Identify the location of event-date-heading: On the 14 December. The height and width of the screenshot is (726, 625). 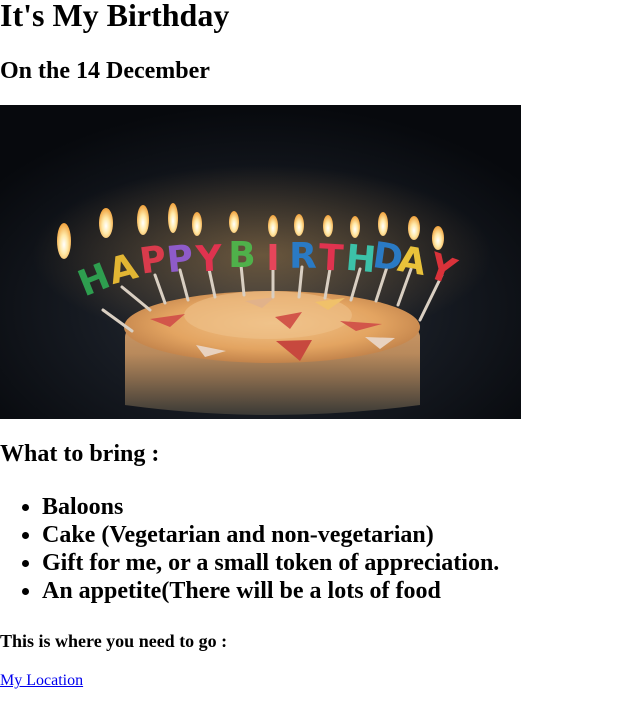
(105, 71).